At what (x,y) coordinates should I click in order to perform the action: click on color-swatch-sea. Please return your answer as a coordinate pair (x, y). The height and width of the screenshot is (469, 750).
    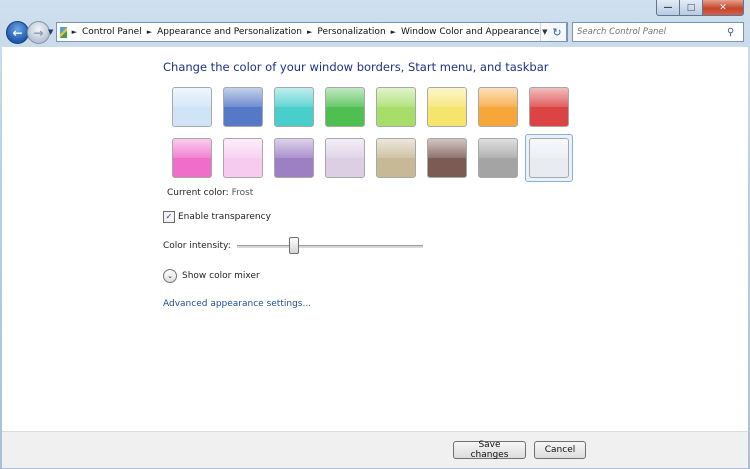
    Looking at the image, I should click on (294, 107).